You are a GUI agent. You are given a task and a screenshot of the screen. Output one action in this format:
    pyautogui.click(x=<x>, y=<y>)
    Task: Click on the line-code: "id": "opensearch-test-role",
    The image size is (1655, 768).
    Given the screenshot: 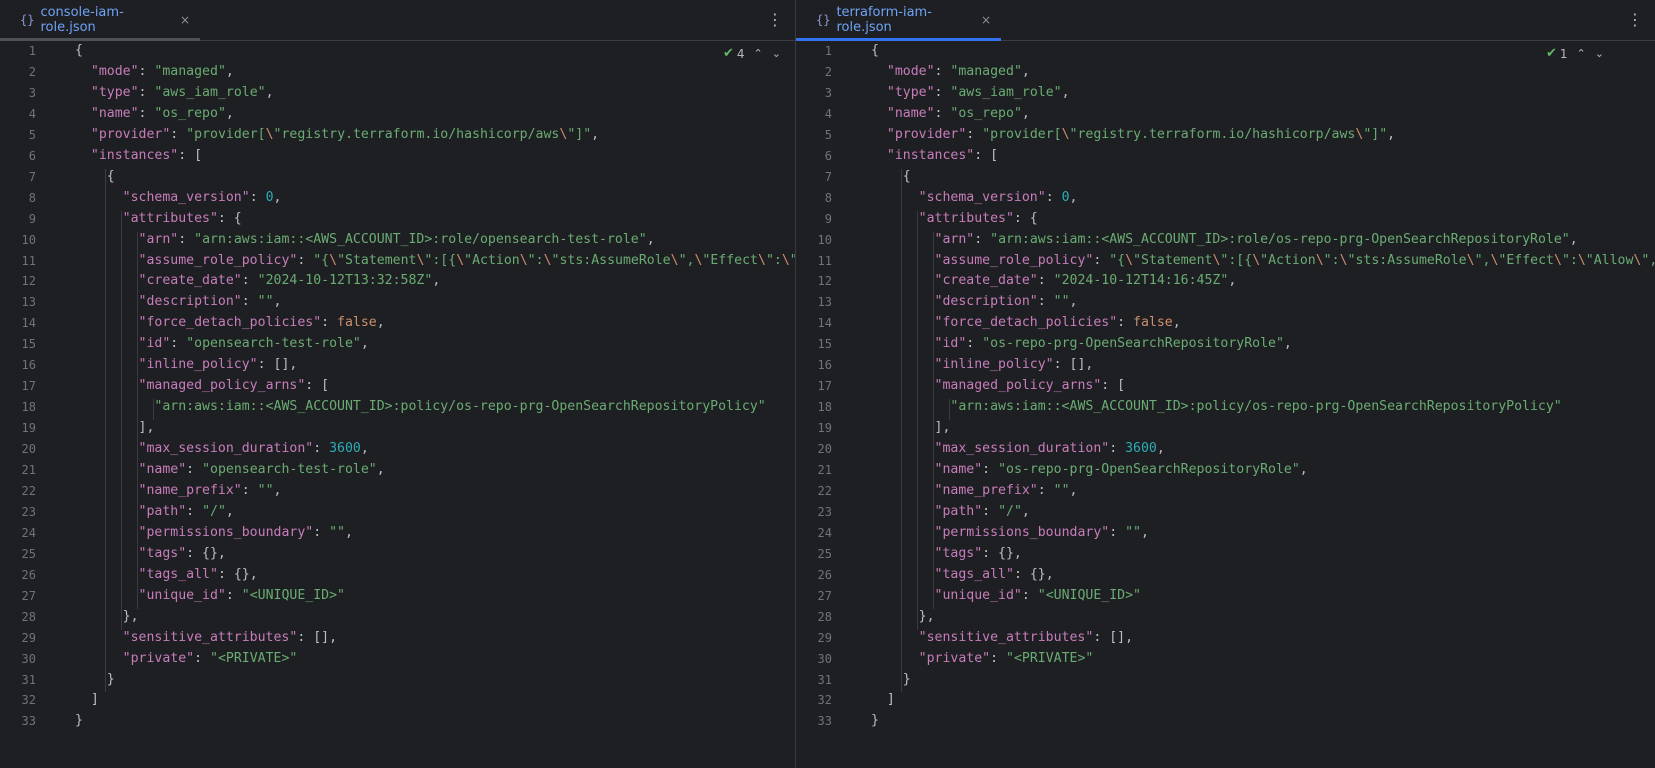 What is the action you would take?
    pyautogui.click(x=253, y=344)
    